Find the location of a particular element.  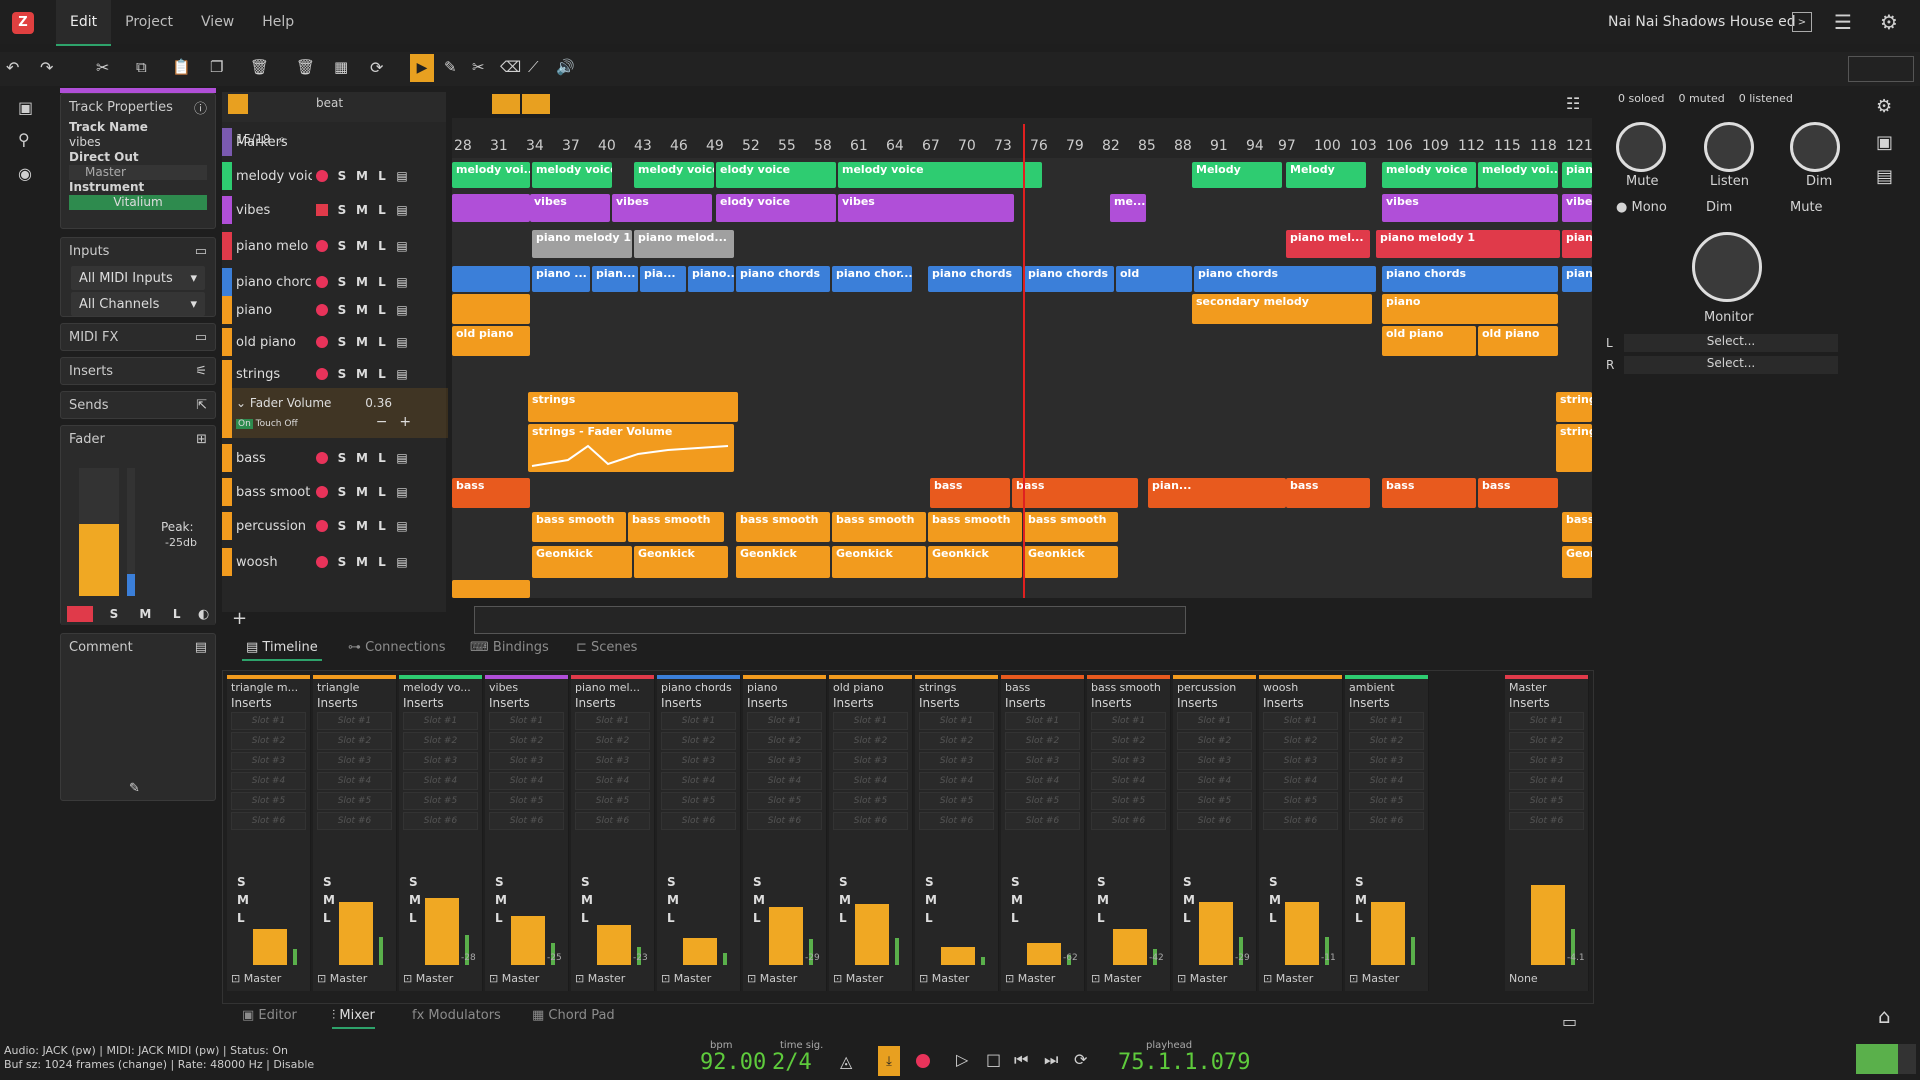

markers-track: Markers is located at coordinates (262, 142).